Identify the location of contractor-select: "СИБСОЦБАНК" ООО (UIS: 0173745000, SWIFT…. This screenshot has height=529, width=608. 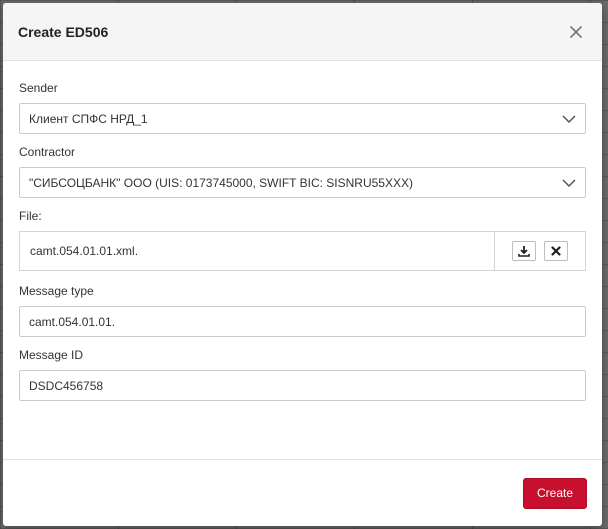
(302, 182).